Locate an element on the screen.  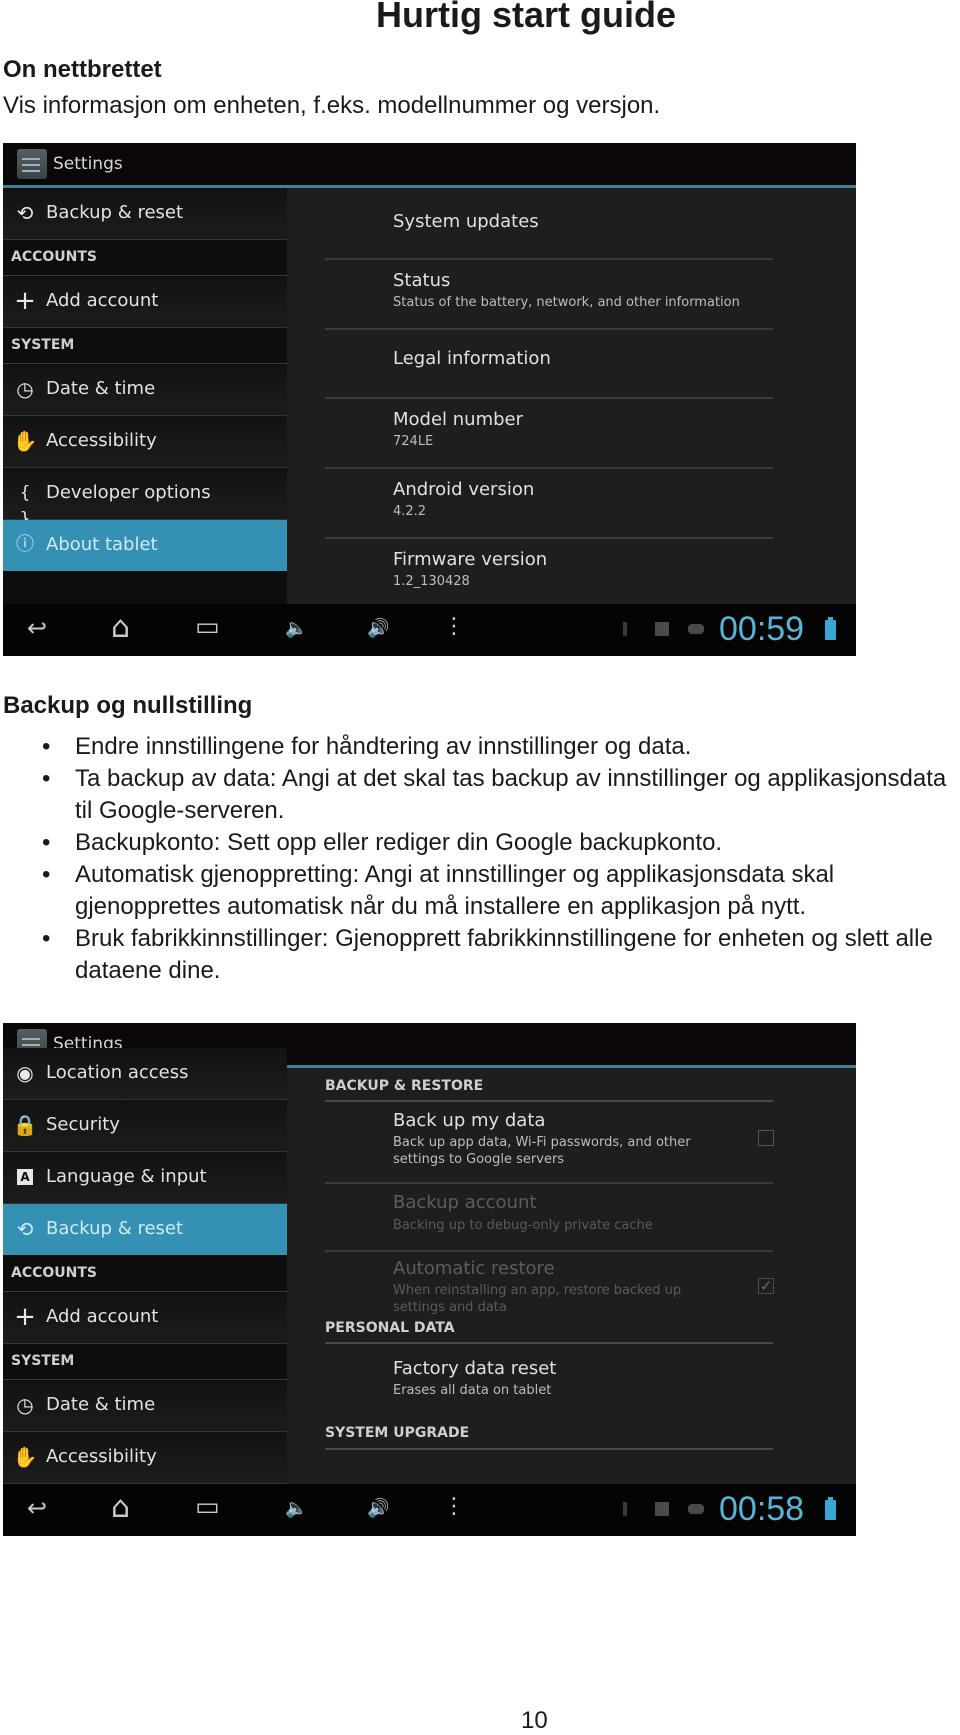
pref-summary: 724LE is located at coordinates (413, 441).